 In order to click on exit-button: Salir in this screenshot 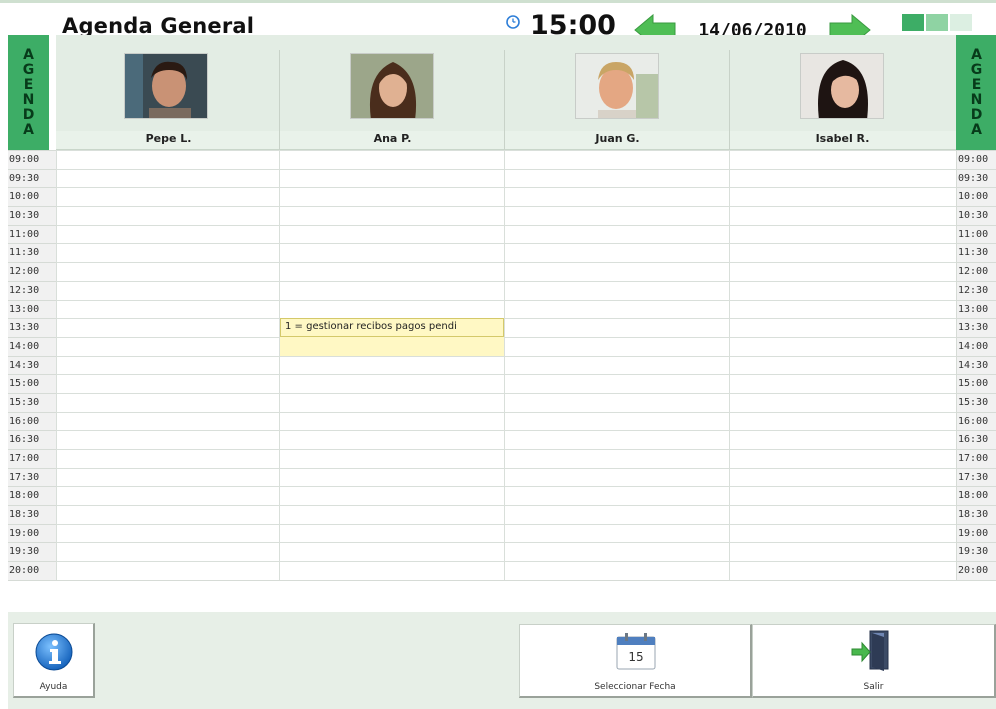, I will do `click(874, 661)`.